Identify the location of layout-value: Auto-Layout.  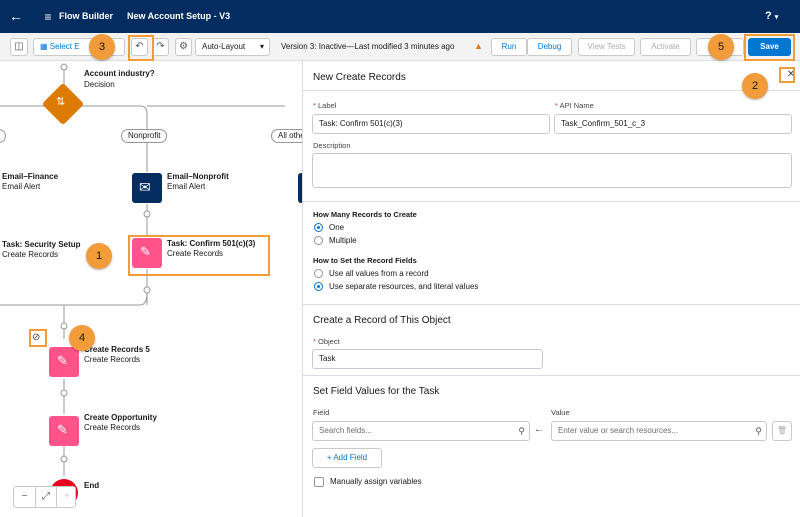
(224, 46).